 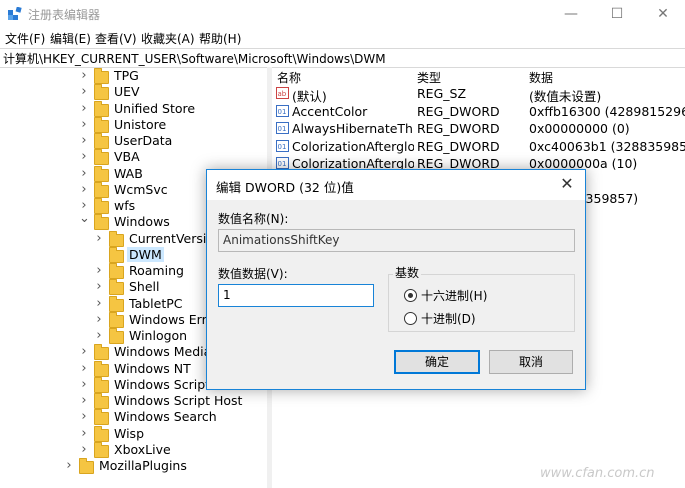 What do you see at coordinates (579, 128) in the screenshot?
I see `value-data-cell: 0x00000000 (0)` at bounding box center [579, 128].